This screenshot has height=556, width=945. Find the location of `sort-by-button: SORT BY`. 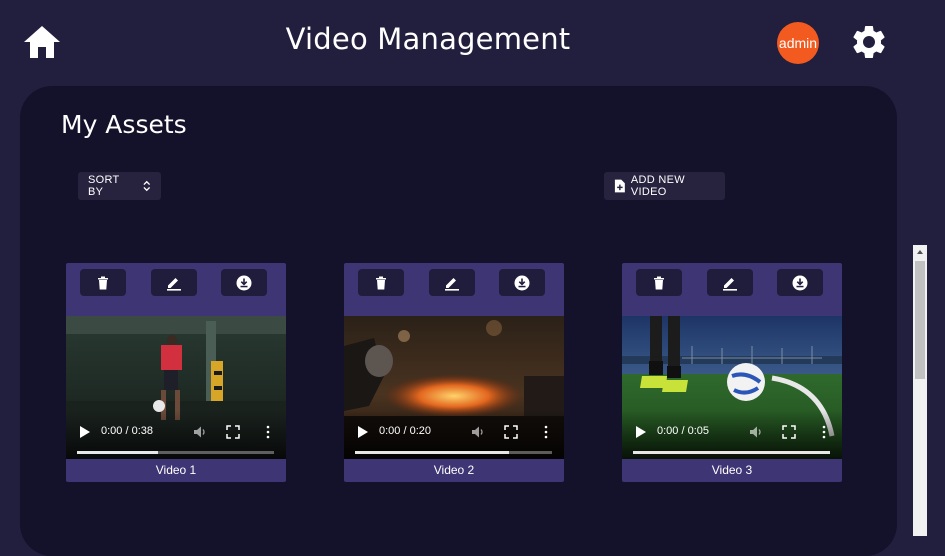

sort-by-button: SORT BY is located at coordinates (119, 186).